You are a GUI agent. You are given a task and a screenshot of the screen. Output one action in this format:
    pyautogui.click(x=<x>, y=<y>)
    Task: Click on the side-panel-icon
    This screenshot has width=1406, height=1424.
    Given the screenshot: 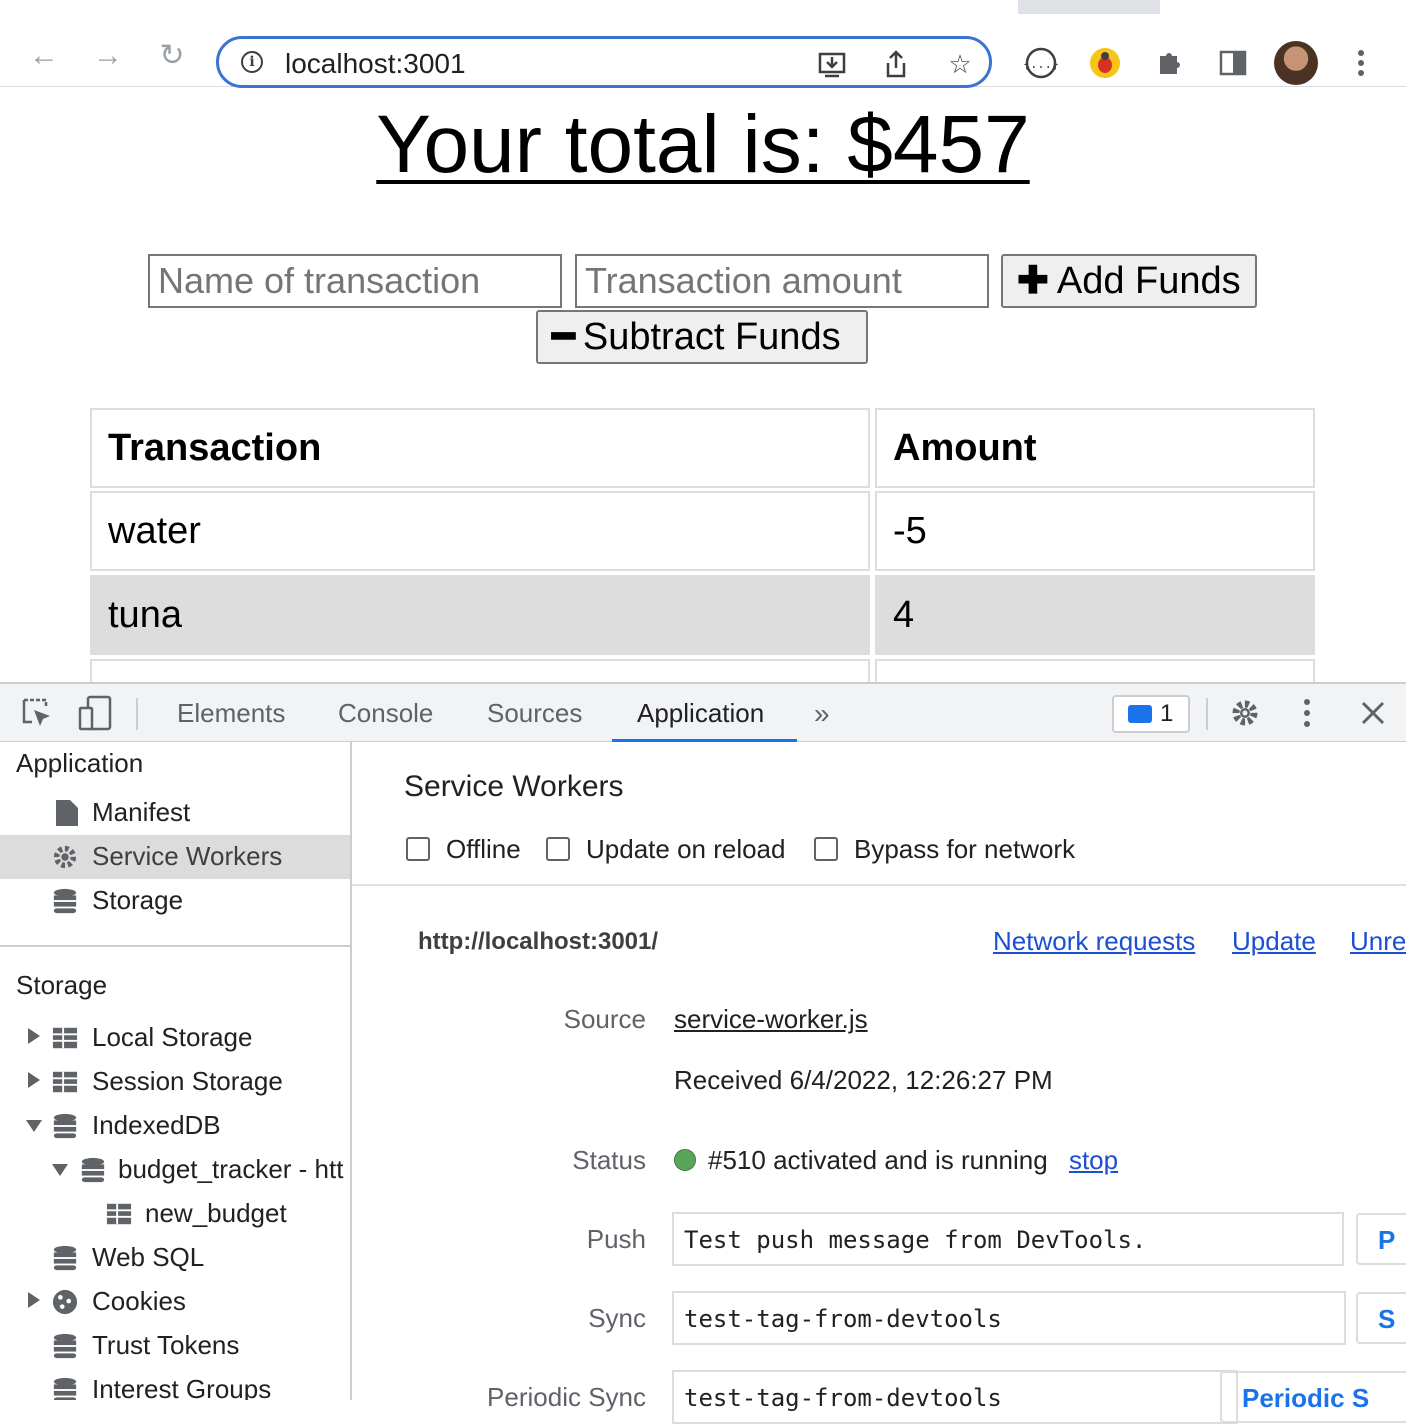 What is the action you would take?
    pyautogui.click(x=1233, y=63)
    